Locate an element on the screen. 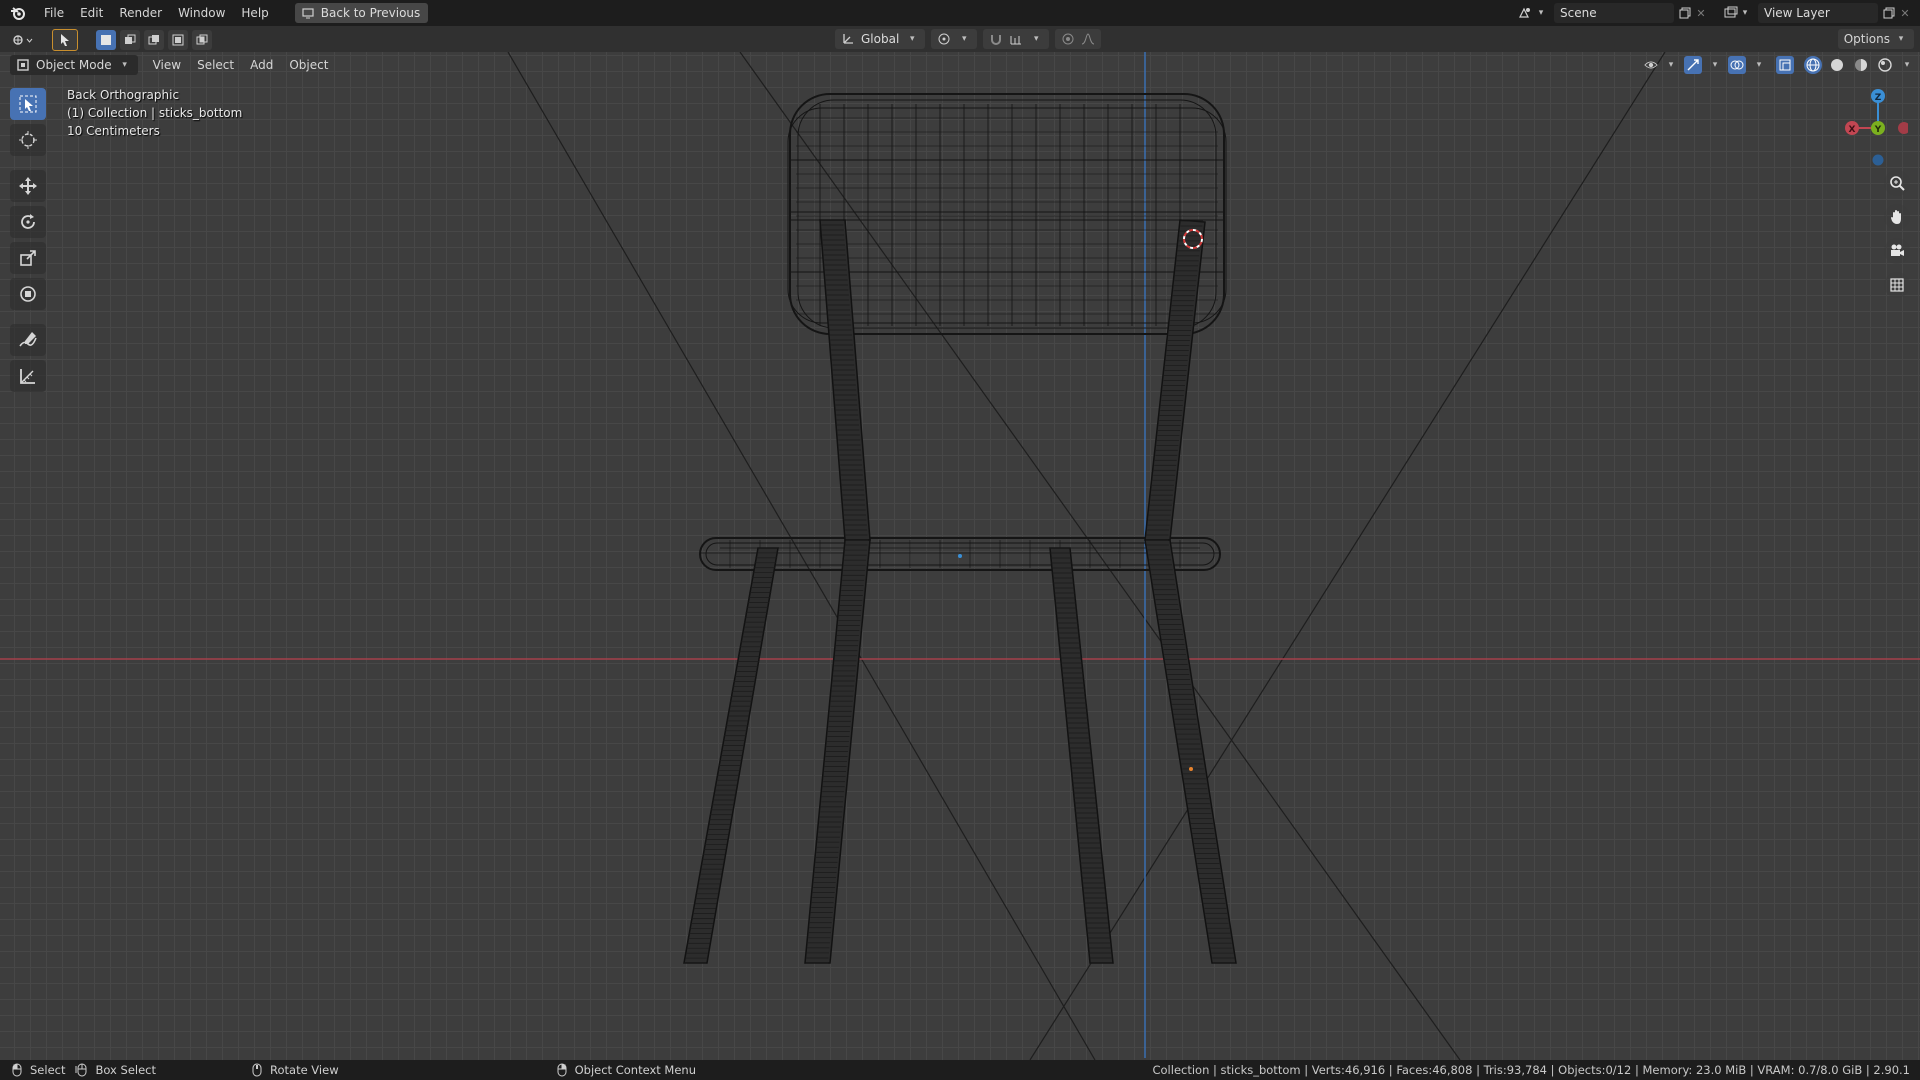 This screenshot has width=1920, height=1080. proportional-editing-dropdown is located at coordinates (1078, 39).